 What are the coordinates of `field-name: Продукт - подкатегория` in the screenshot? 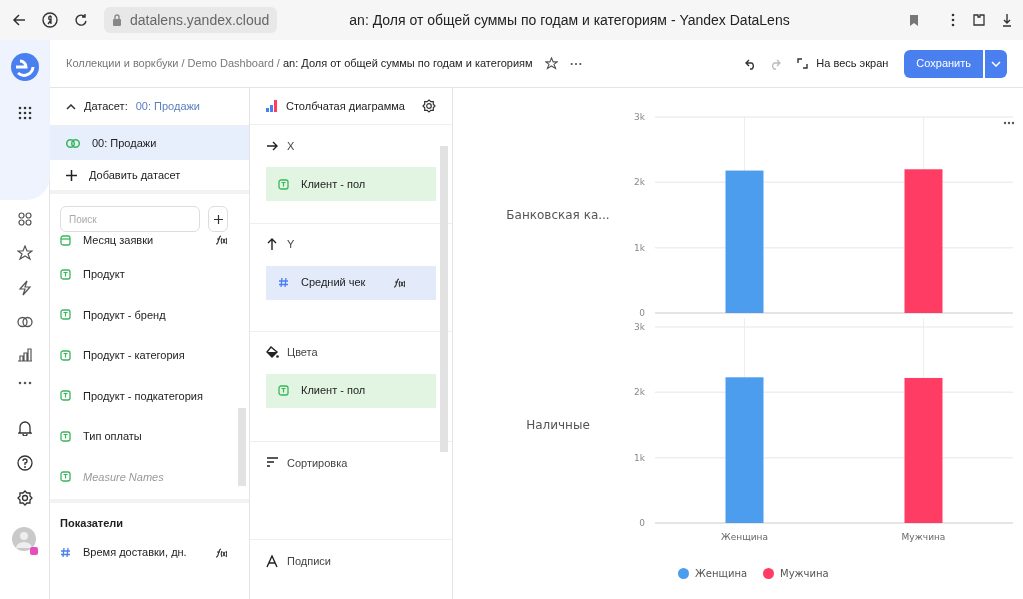 It's located at (143, 396).